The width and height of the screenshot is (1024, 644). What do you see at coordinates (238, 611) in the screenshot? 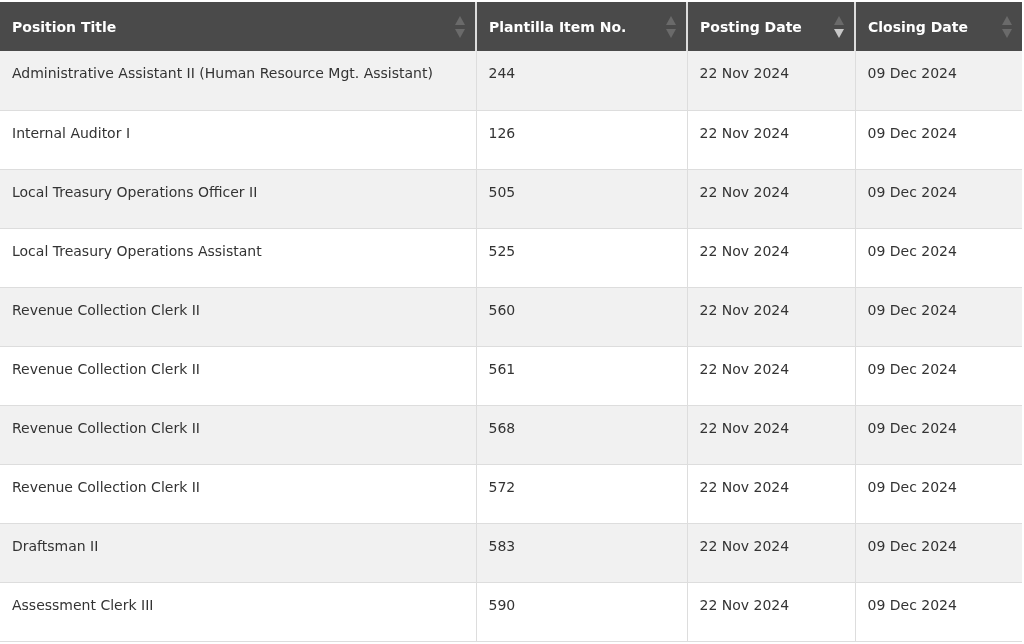
I see `table-cell: Assessment Clerk III` at bounding box center [238, 611].